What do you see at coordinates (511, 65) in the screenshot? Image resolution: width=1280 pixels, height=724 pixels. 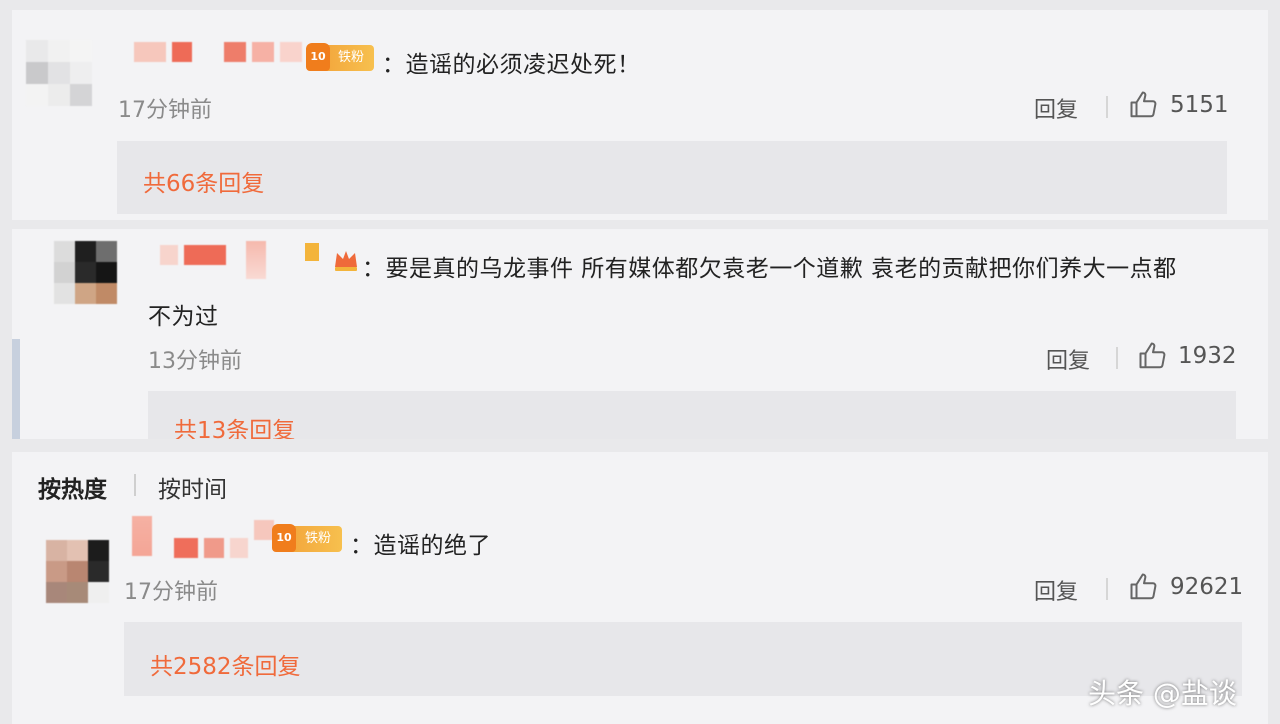 I see `comment-text: ：造谣的必须凌迟处死！` at bounding box center [511, 65].